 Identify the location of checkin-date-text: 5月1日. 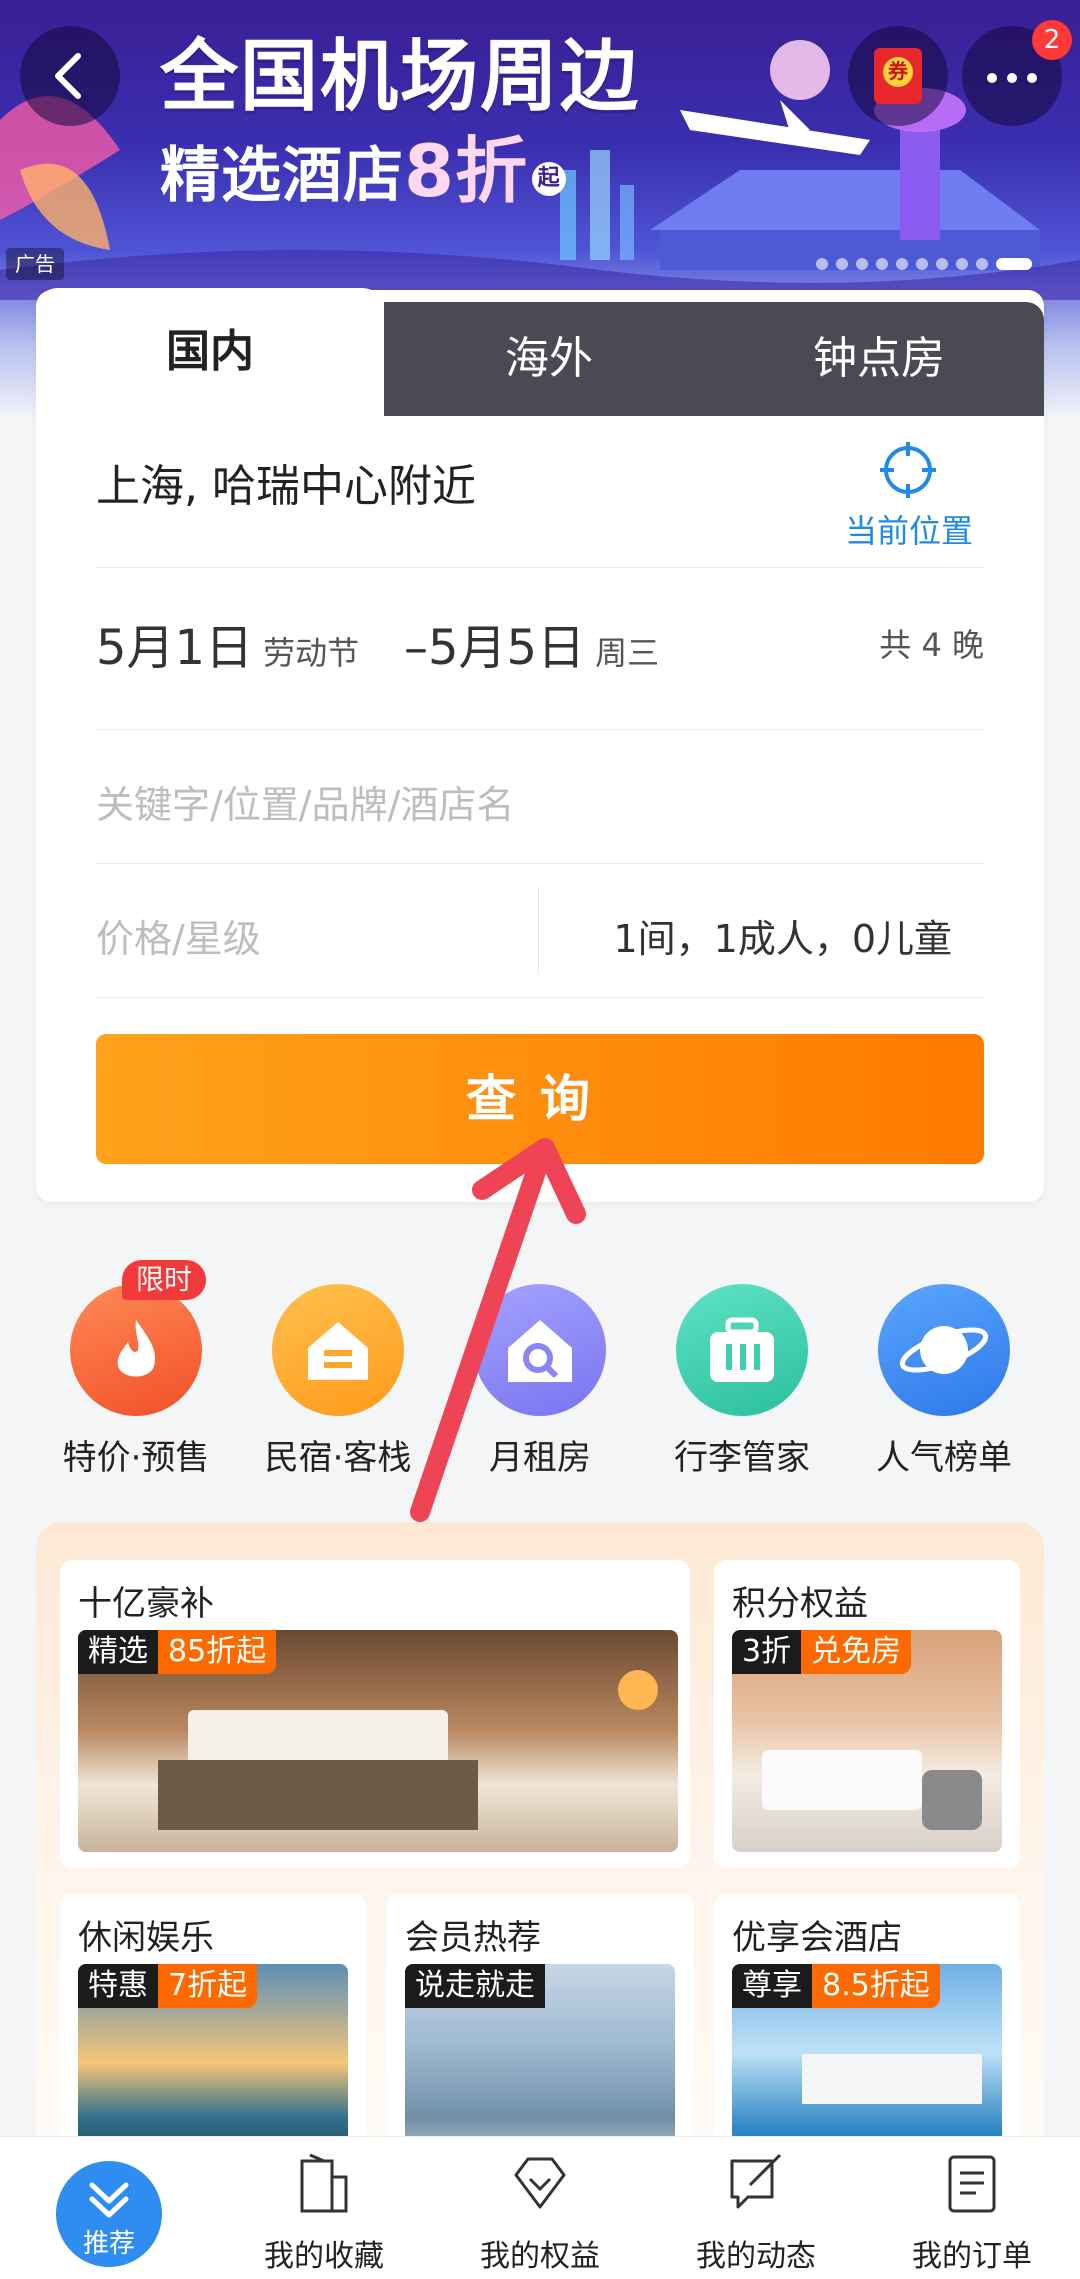
(175, 648).